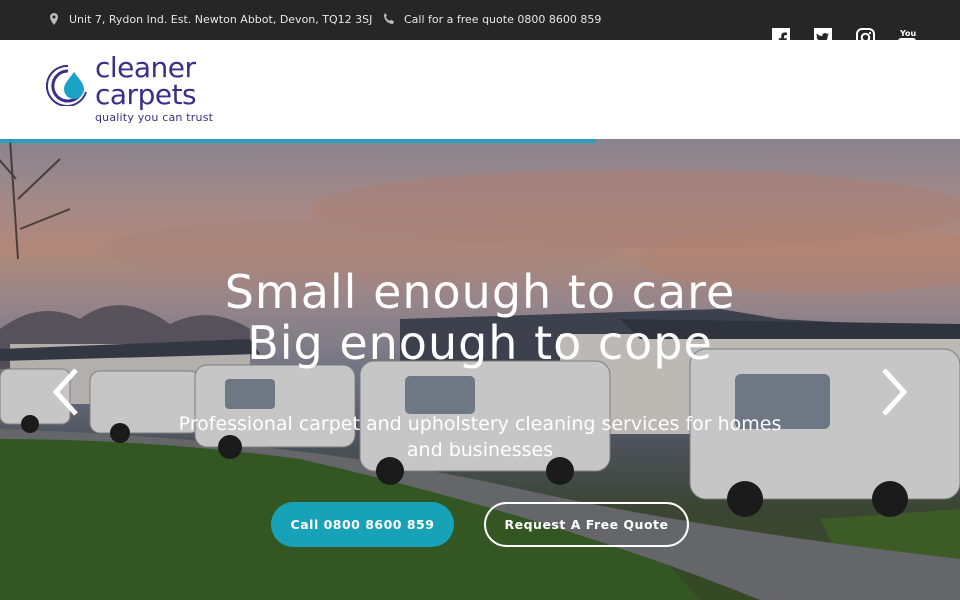 Image resolution: width=960 pixels, height=600 pixels. I want to click on cleaner-carpets-logo: cleaner carpets quality you can trust, so click(136, 92).